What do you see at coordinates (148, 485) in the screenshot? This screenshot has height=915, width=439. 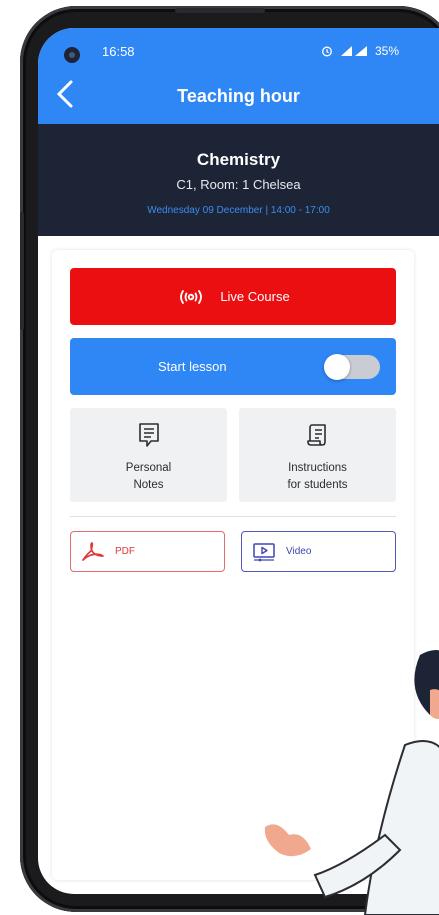 I see `personal-notes-label-2: Notes` at bounding box center [148, 485].